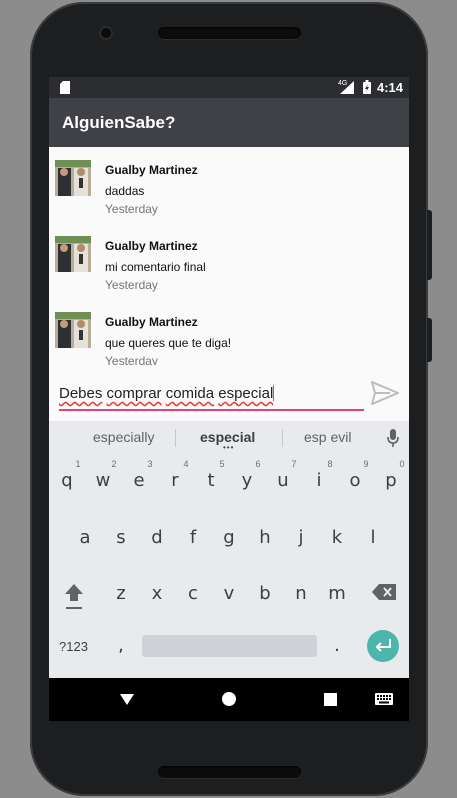  Describe the element at coordinates (150, 464) in the screenshot. I see `key-hint: 3` at that location.